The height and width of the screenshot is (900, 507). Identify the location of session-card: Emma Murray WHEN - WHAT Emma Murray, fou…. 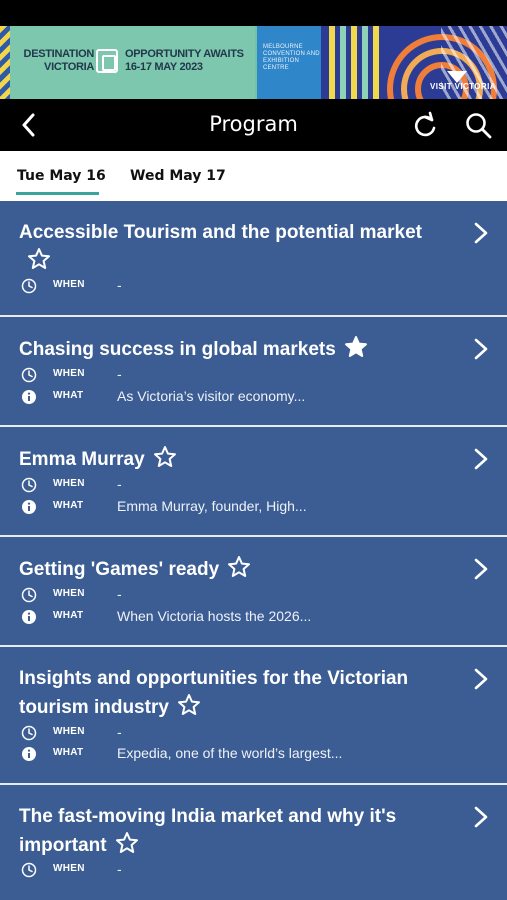
(253, 482).